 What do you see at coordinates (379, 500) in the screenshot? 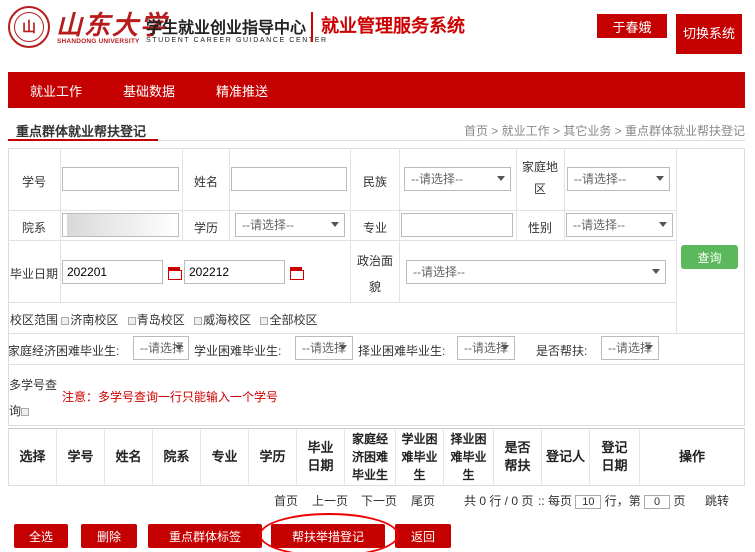
I see `next-page-link: 下一页` at bounding box center [379, 500].